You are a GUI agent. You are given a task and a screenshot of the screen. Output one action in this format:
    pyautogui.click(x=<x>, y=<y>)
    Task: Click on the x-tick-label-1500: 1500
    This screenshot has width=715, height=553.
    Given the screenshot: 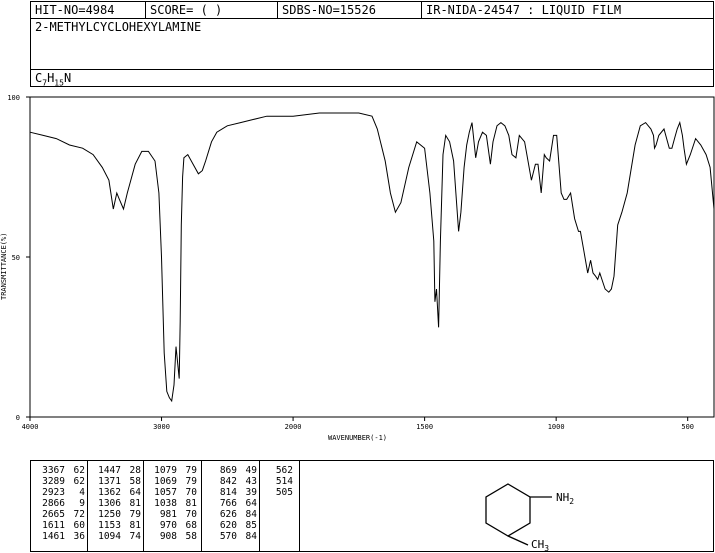 What is the action you would take?
    pyautogui.click(x=424, y=427)
    